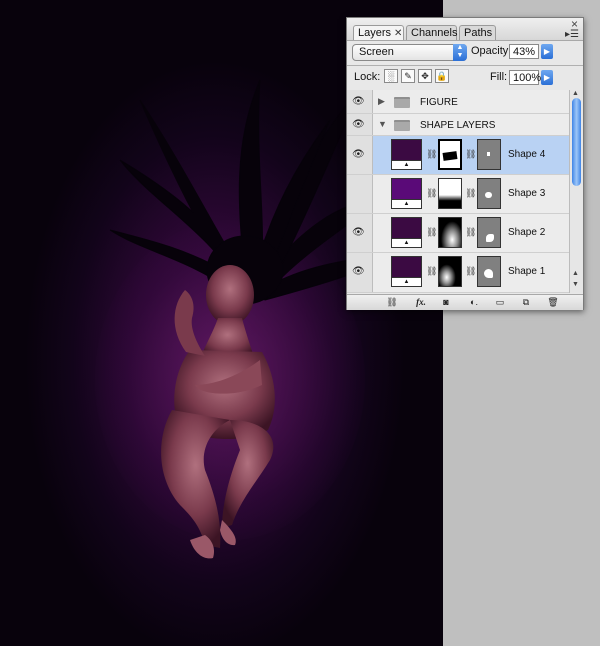 This screenshot has height=646, width=600. Describe the element at coordinates (392, 302) in the screenshot. I see `link-layers-icon: ⛓` at that location.